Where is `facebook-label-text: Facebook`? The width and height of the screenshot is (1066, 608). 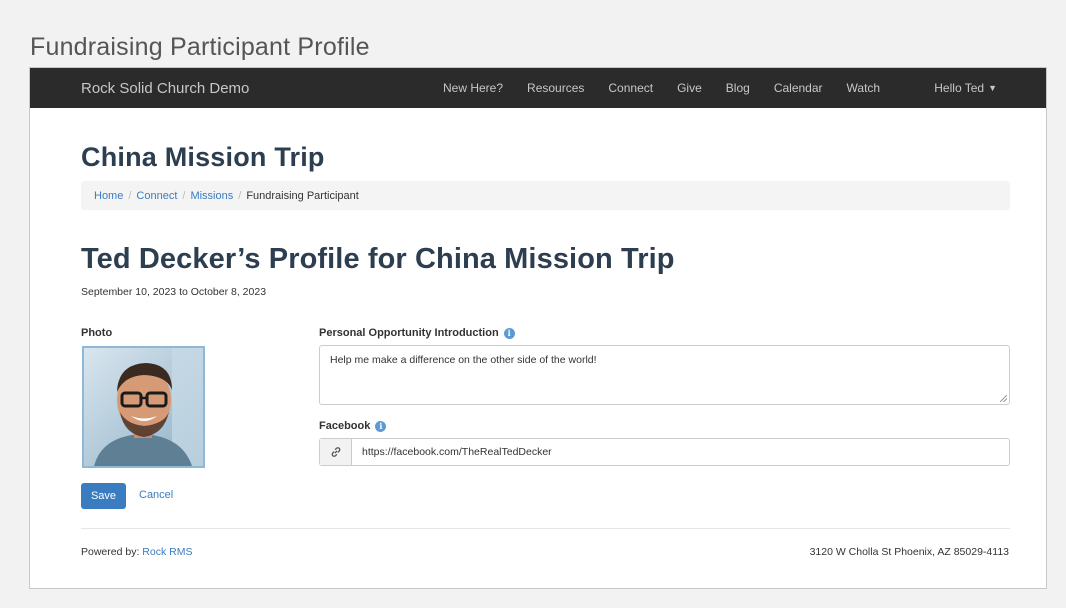 facebook-label-text: Facebook is located at coordinates (345, 426).